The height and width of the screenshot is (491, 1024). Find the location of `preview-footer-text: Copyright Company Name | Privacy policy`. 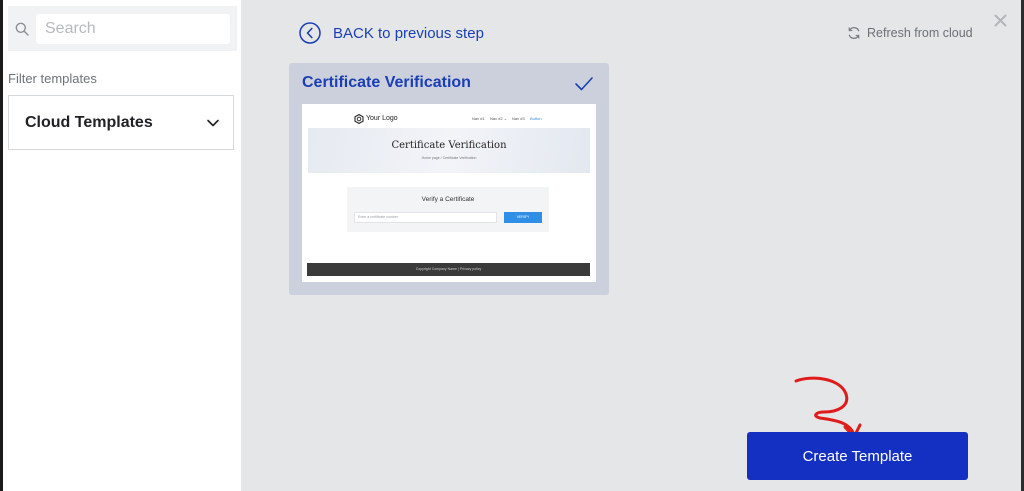

preview-footer-text: Copyright Company Name | Privacy policy is located at coordinates (448, 269).